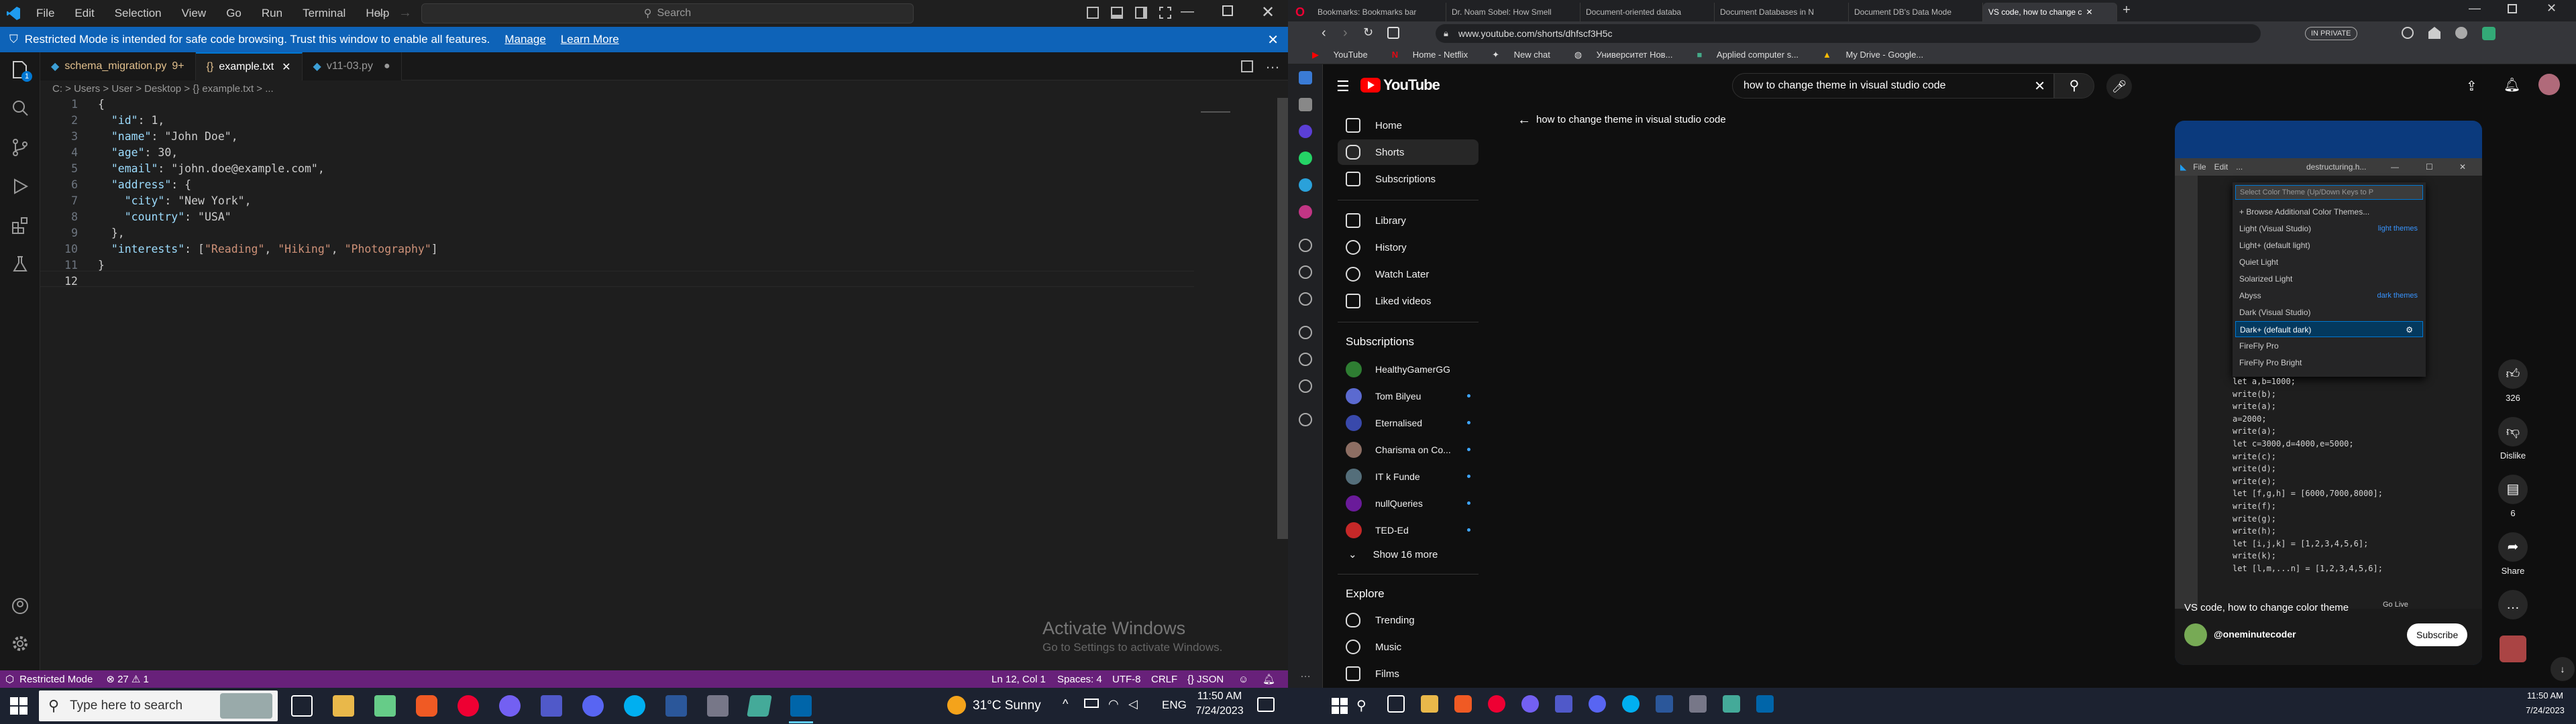  Describe the element at coordinates (2255, 634) in the screenshot. I see `channel-name: @oneminutecoder` at that location.